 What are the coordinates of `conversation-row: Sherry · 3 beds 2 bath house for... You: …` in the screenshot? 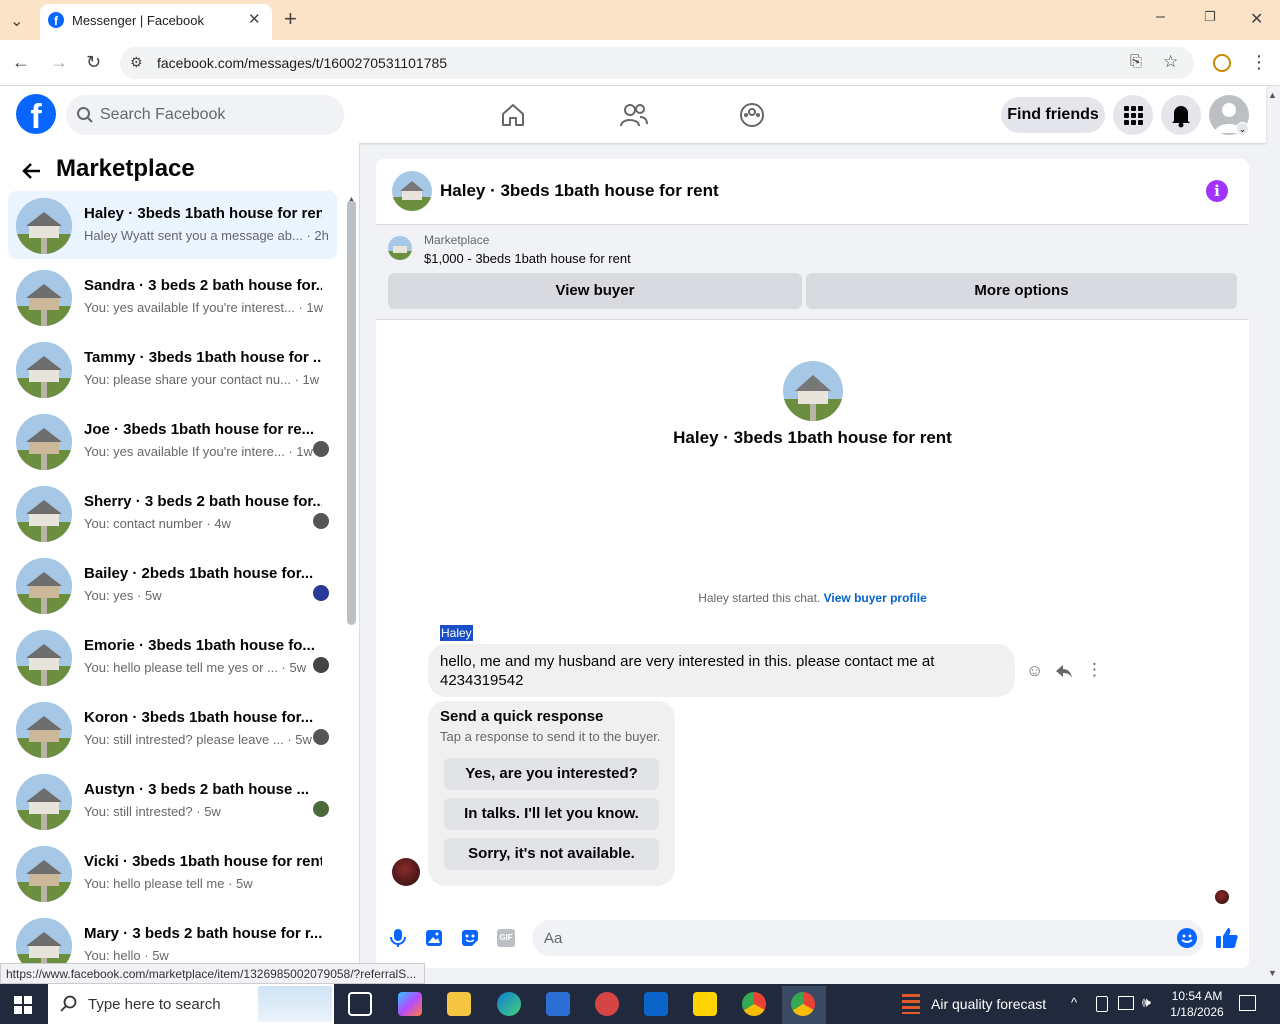 It's located at (172, 513).